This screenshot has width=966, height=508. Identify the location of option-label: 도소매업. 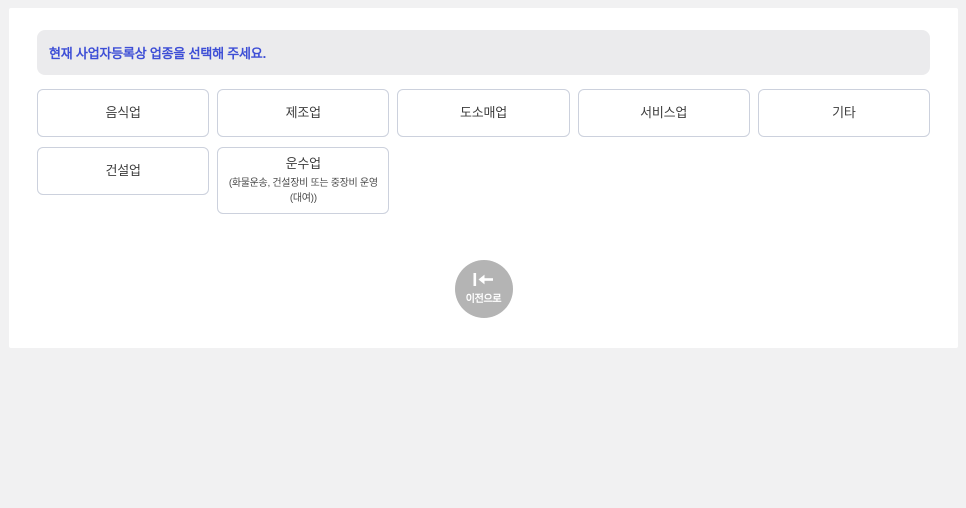
(483, 112).